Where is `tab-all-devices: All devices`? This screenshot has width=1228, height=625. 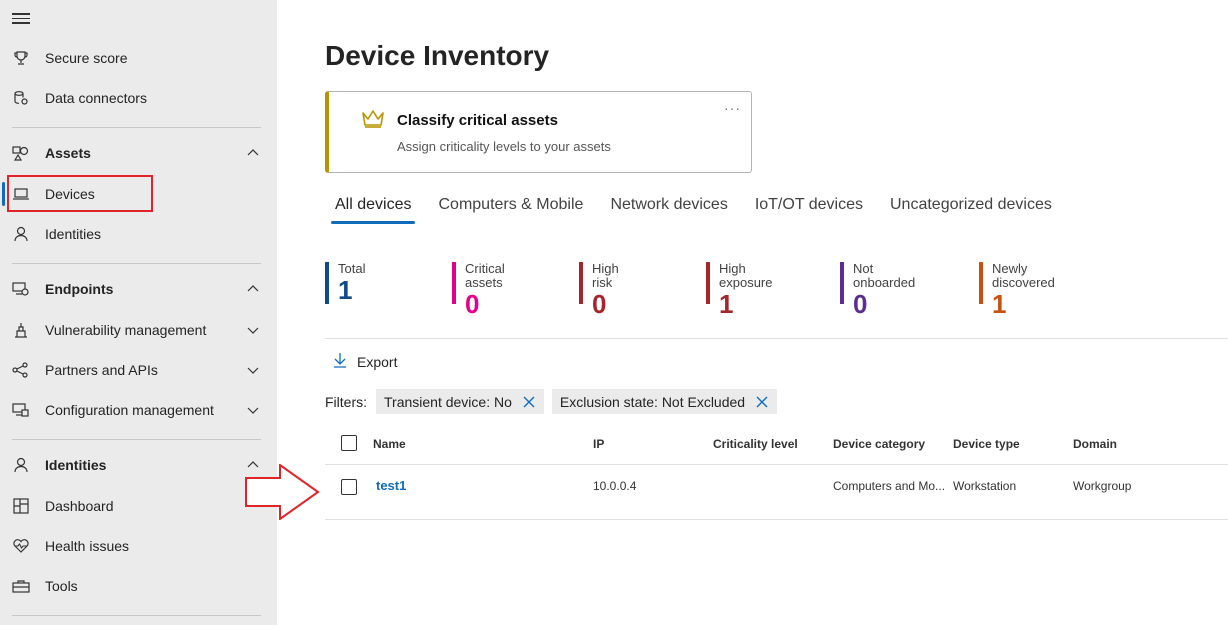 tab-all-devices: All devices is located at coordinates (373, 210).